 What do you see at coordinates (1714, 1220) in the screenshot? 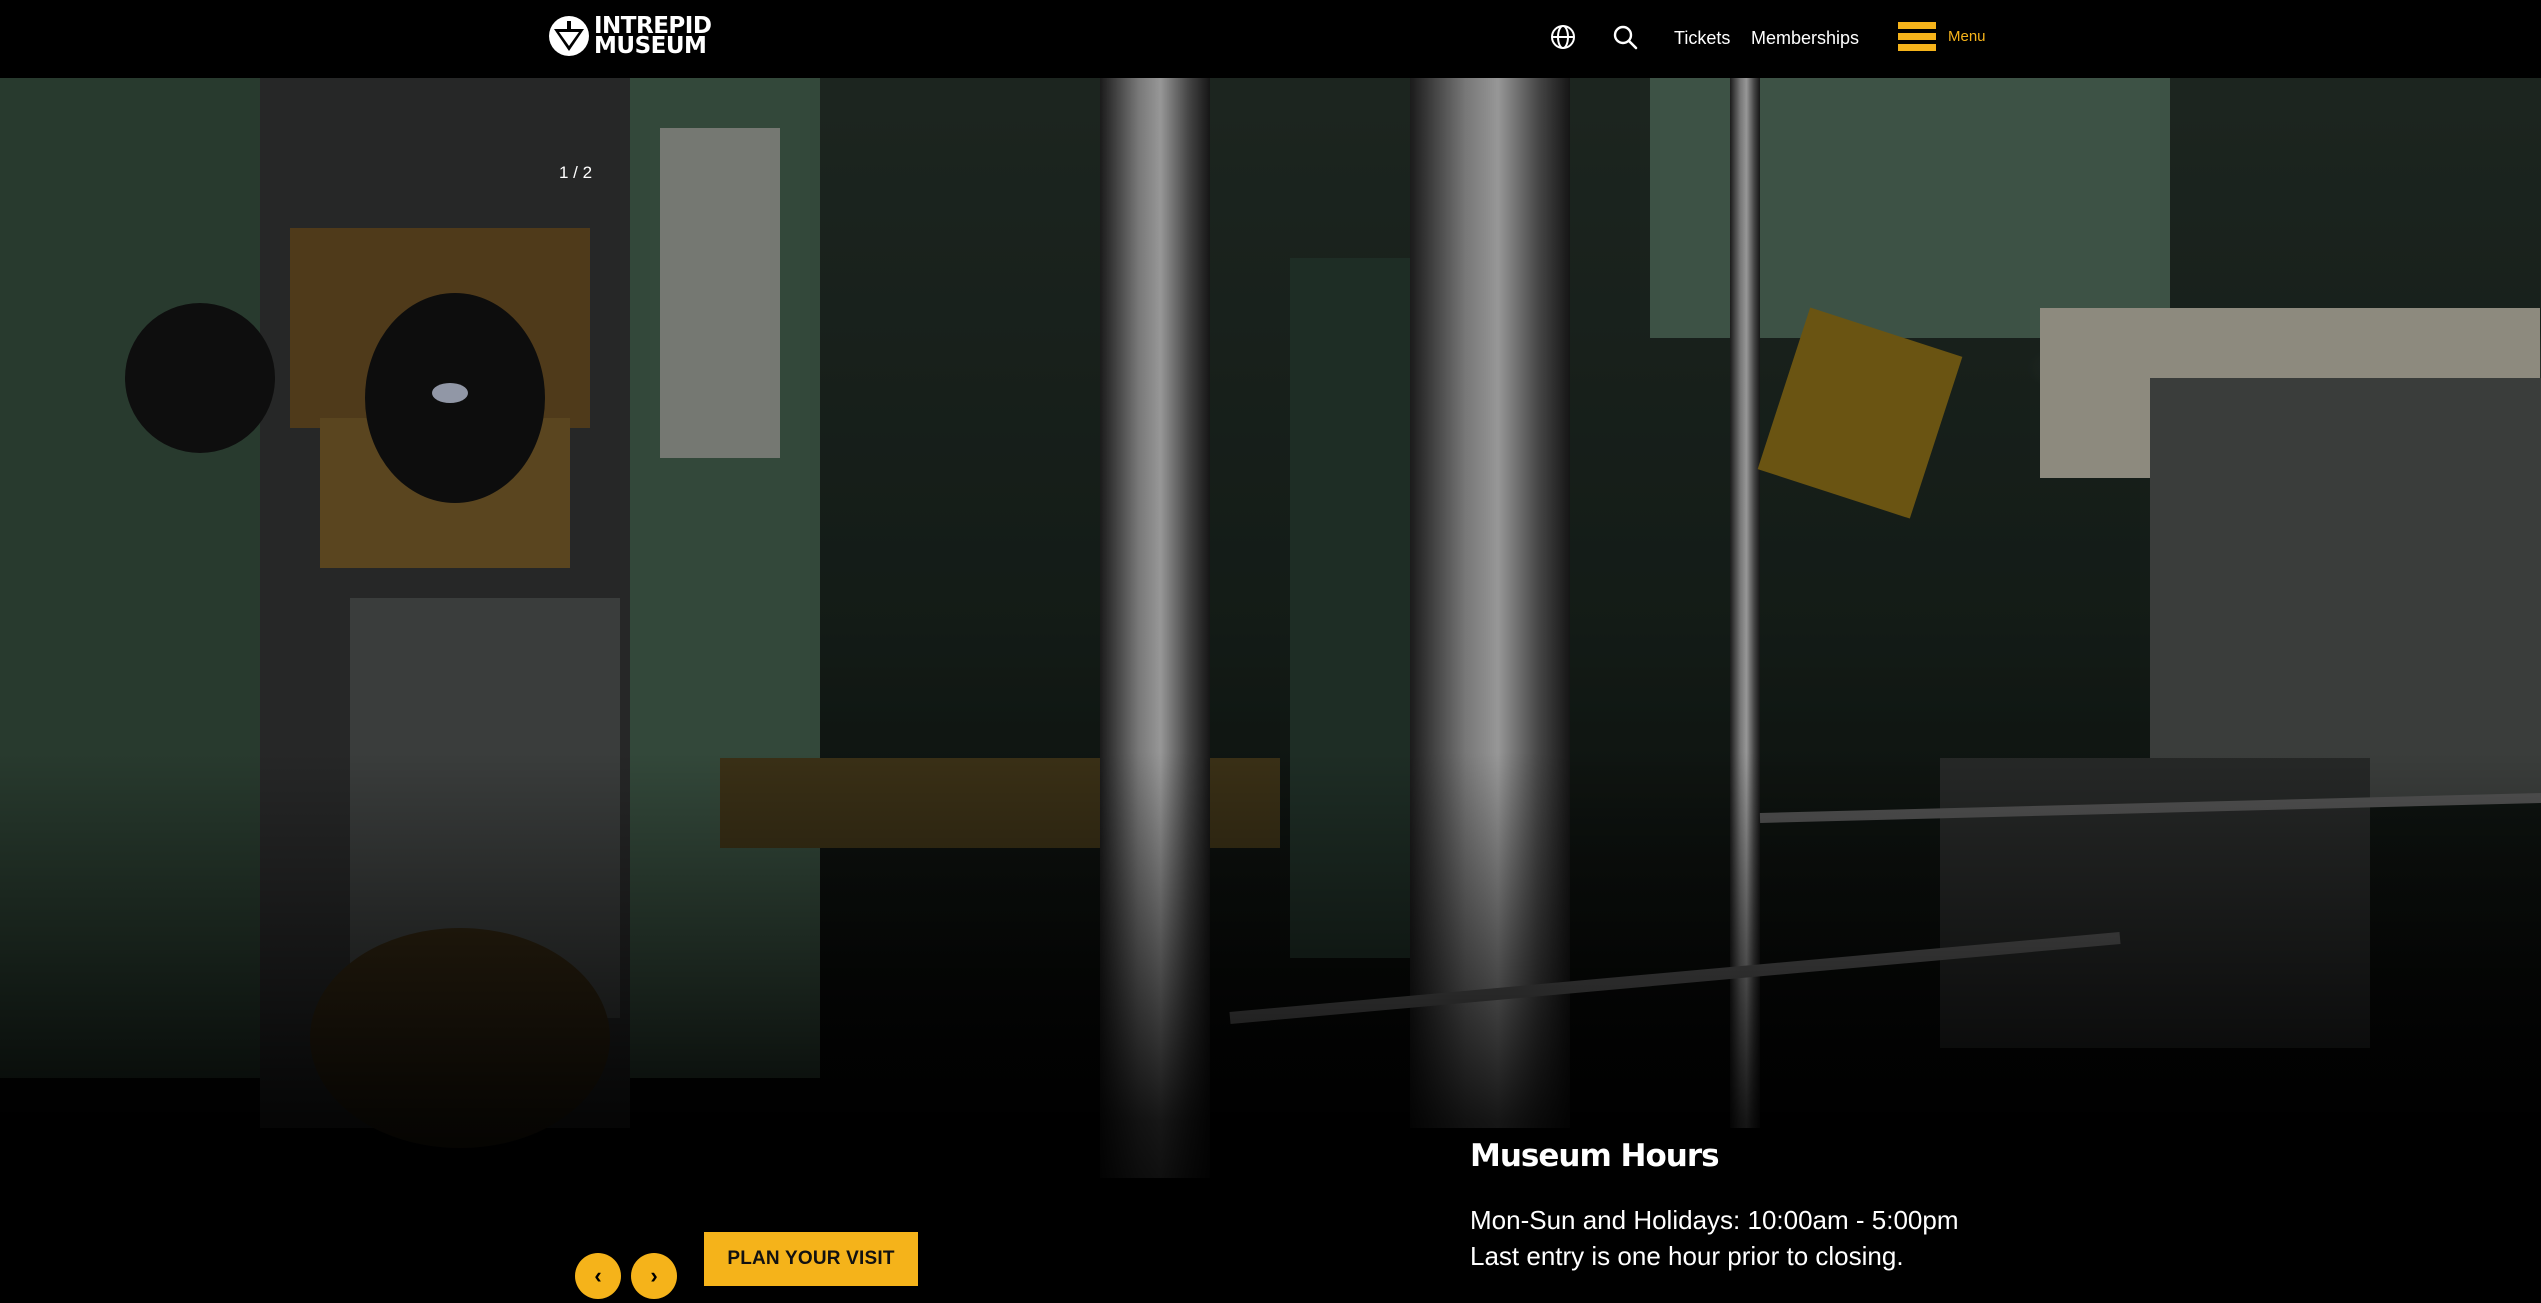
I see `museum-hours-schedule: Mon-Sun and Holidays: 10:00am - 5:00pm` at bounding box center [1714, 1220].